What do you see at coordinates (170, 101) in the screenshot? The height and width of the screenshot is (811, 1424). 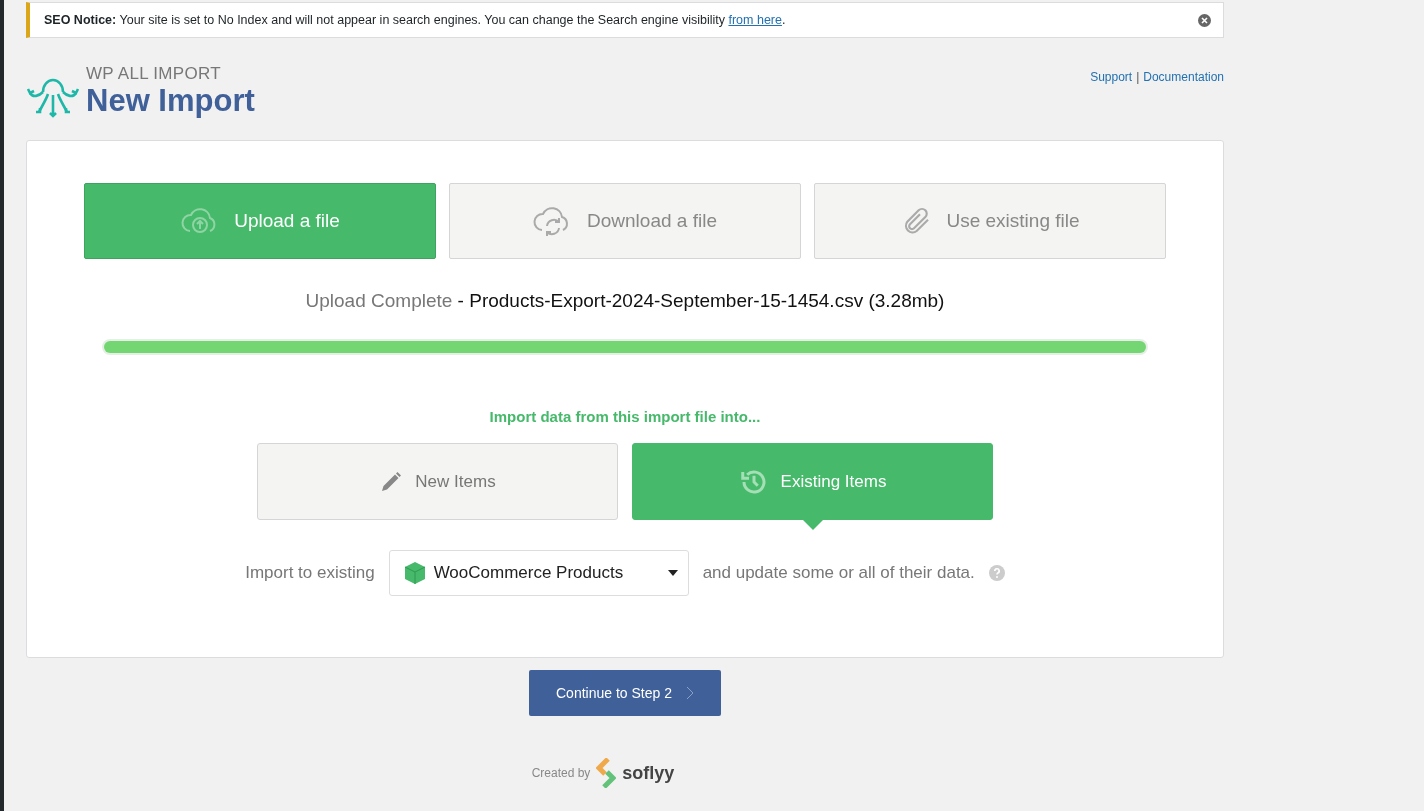 I see `page-title: New Import` at bounding box center [170, 101].